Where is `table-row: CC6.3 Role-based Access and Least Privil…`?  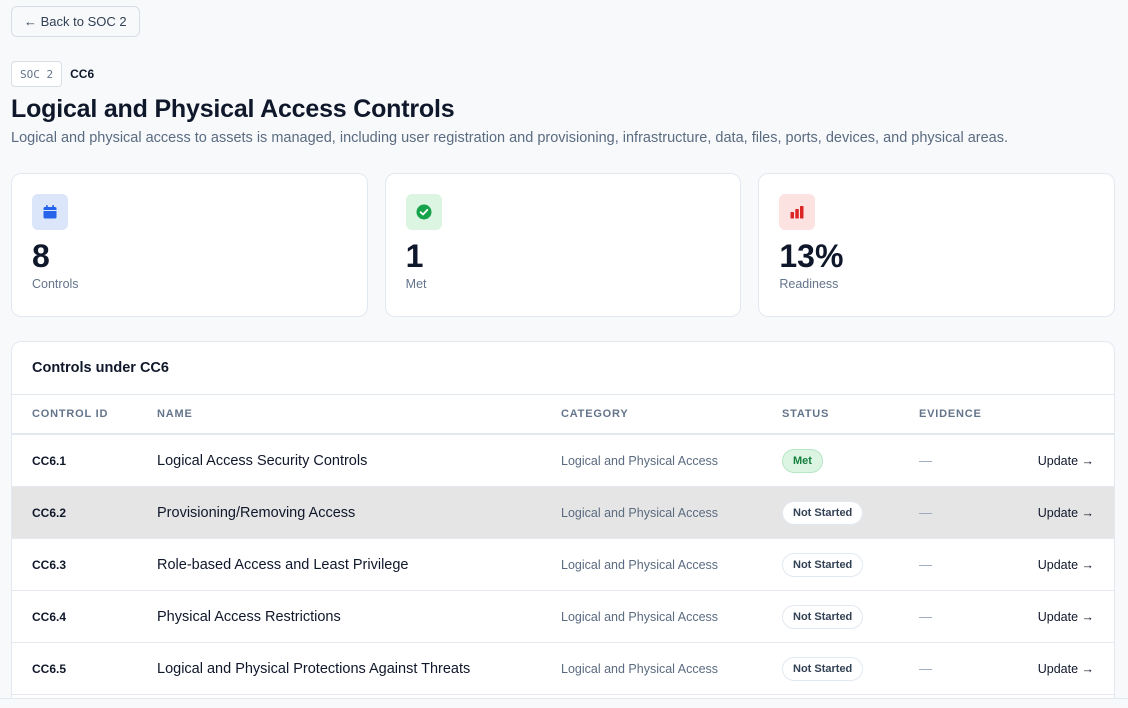
table-row: CC6.3 Role-based Access and Least Privil… is located at coordinates (563, 565).